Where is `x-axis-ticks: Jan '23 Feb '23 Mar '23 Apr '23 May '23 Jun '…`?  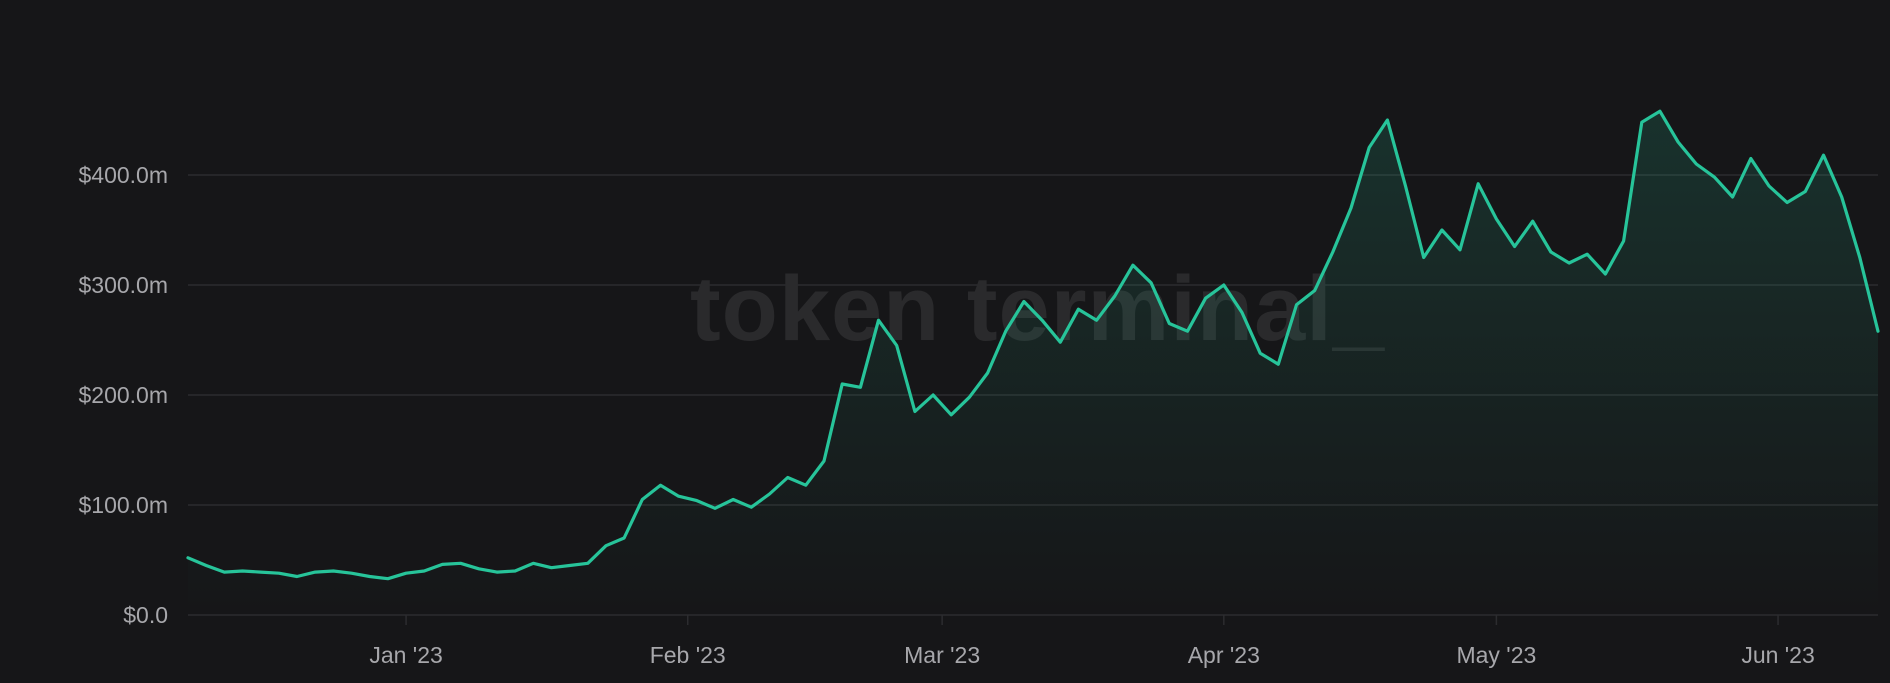 x-axis-ticks: Jan '23 Feb '23 Mar '23 Apr '23 May '23 Jun '… is located at coordinates (1092, 641).